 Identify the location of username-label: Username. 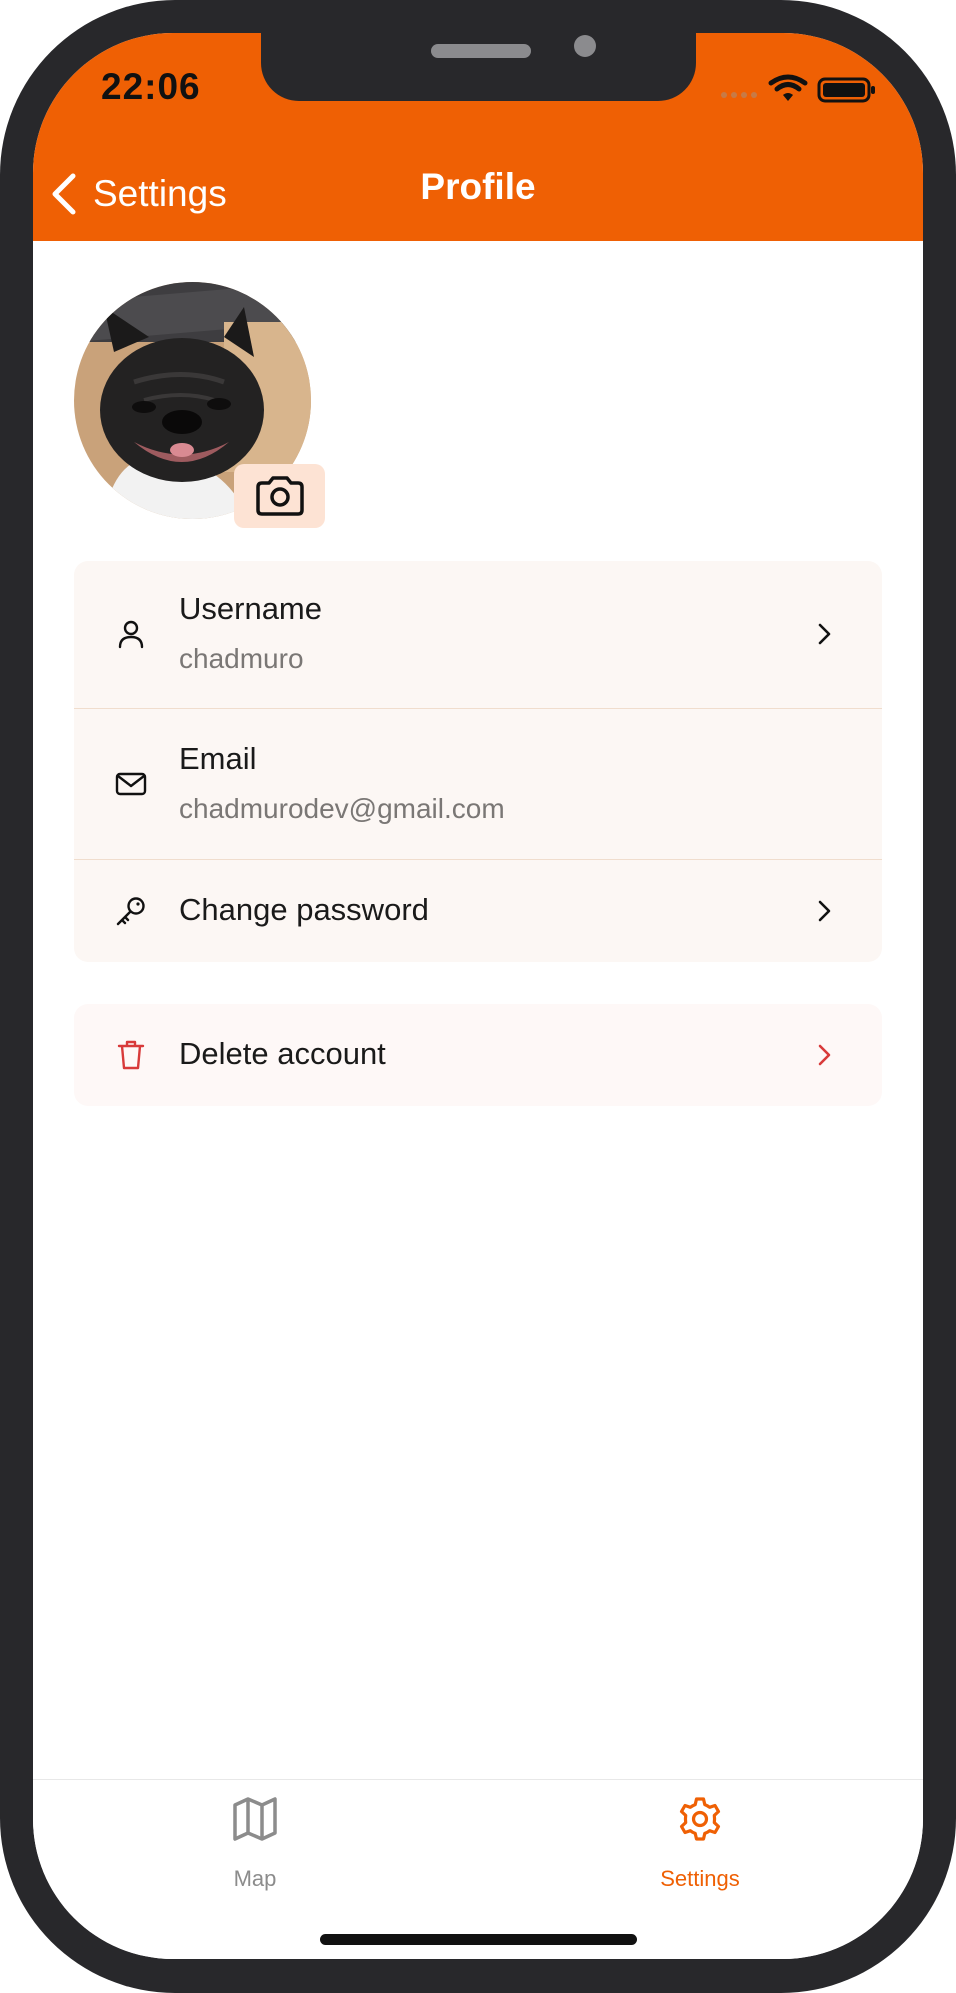
(250, 608).